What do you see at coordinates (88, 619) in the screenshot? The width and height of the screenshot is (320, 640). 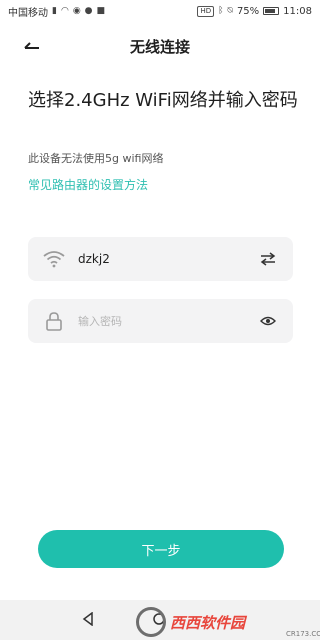 I see `nav-back-icon` at bounding box center [88, 619].